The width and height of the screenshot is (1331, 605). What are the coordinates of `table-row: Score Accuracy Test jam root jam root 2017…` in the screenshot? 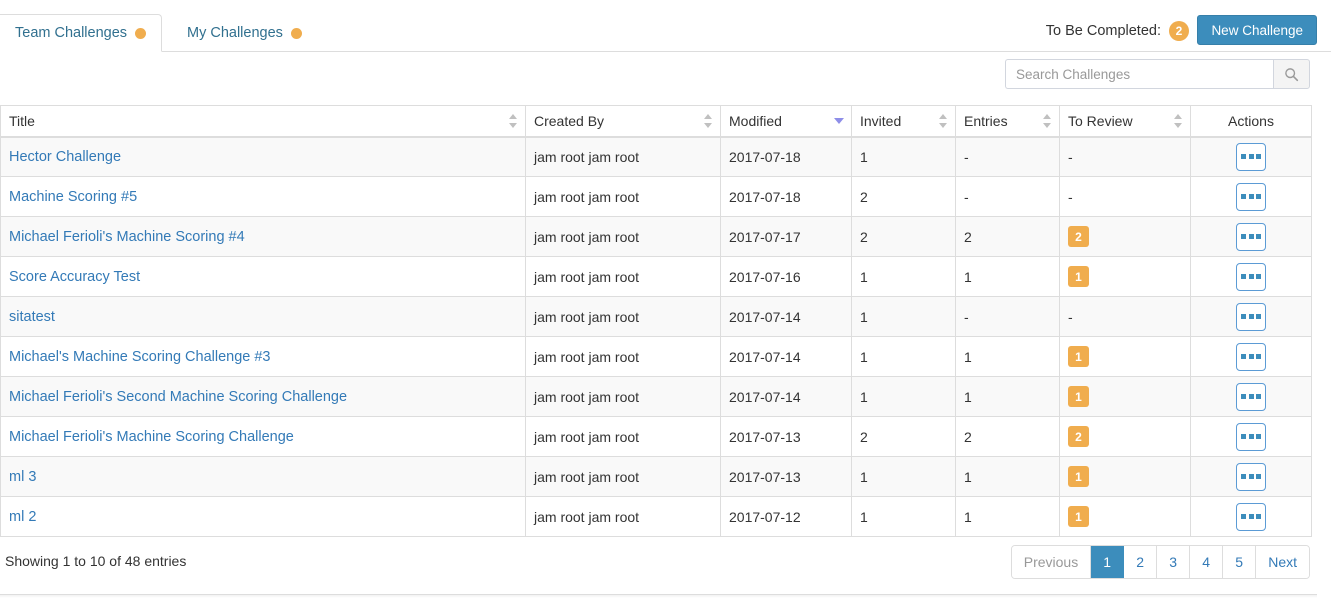 It's located at (656, 276).